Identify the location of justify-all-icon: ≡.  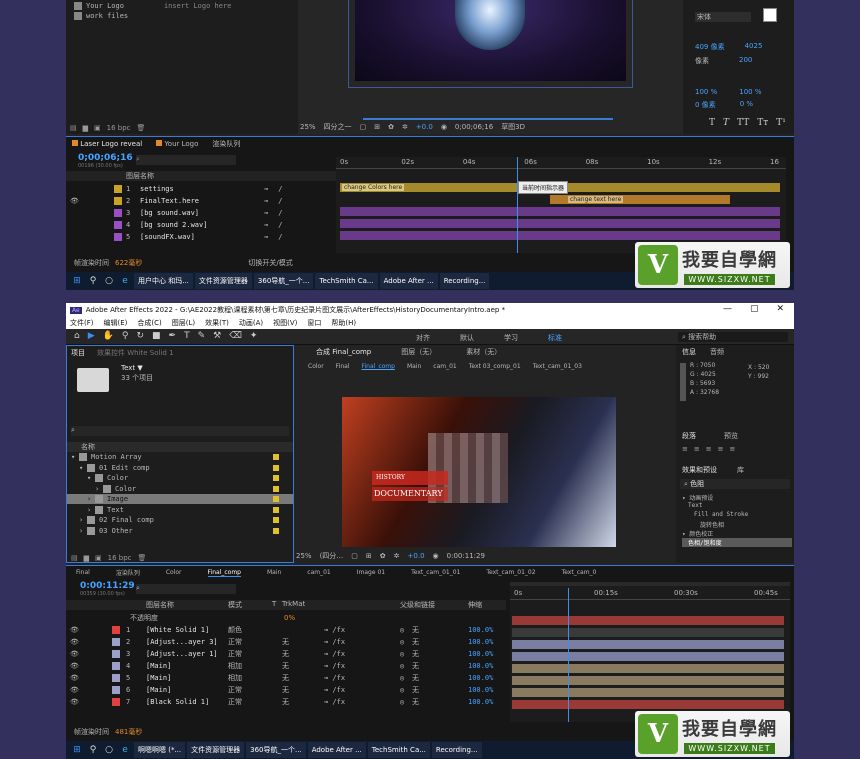
(733, 449).